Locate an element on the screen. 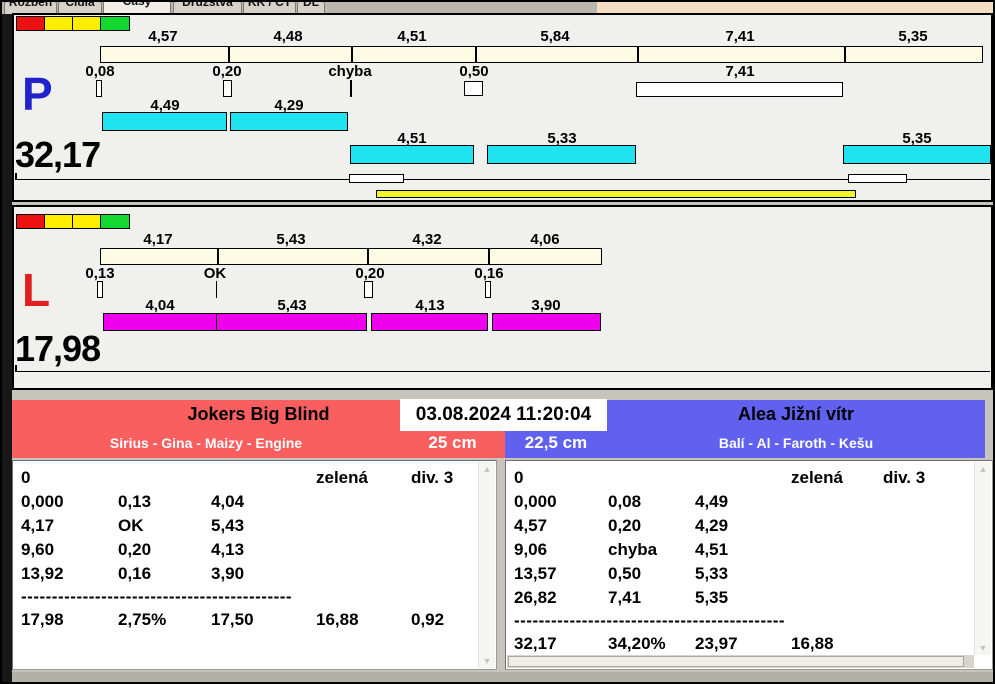  tab-bar: Rozběh Čidla Časy Družstva KK / ČT DL is located at coordinates (498, 7).